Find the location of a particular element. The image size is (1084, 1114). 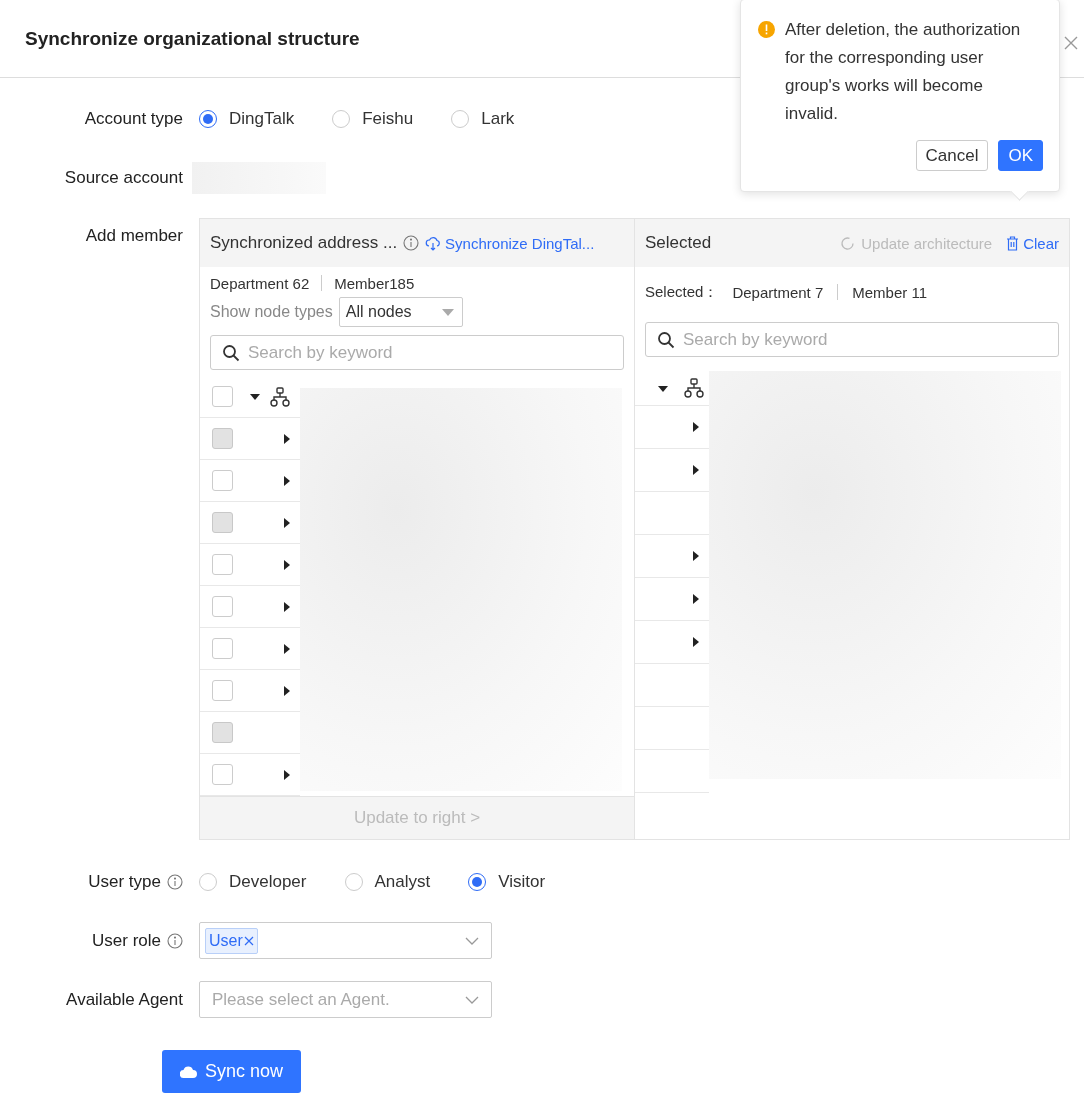

radio-option: Feishu is located at coordinates (373, 119).